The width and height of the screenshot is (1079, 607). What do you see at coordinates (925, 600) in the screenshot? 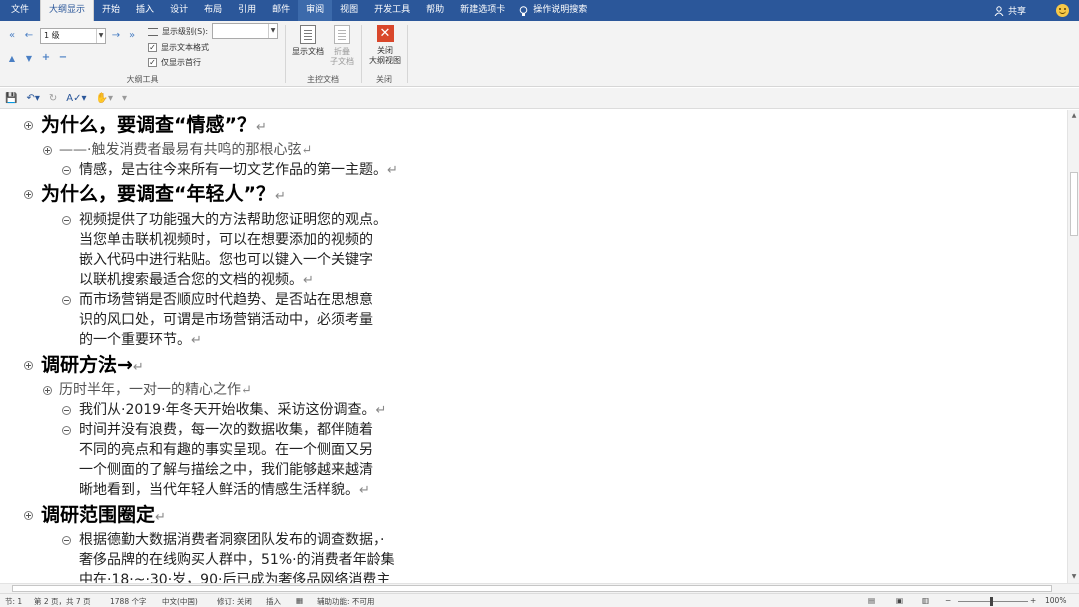
I see `web-layout-icon: ▥` at bounding box center [925, 600].